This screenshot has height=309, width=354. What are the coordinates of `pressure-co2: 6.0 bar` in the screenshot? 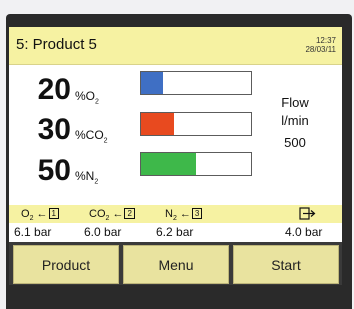 It's located at (103, 232).